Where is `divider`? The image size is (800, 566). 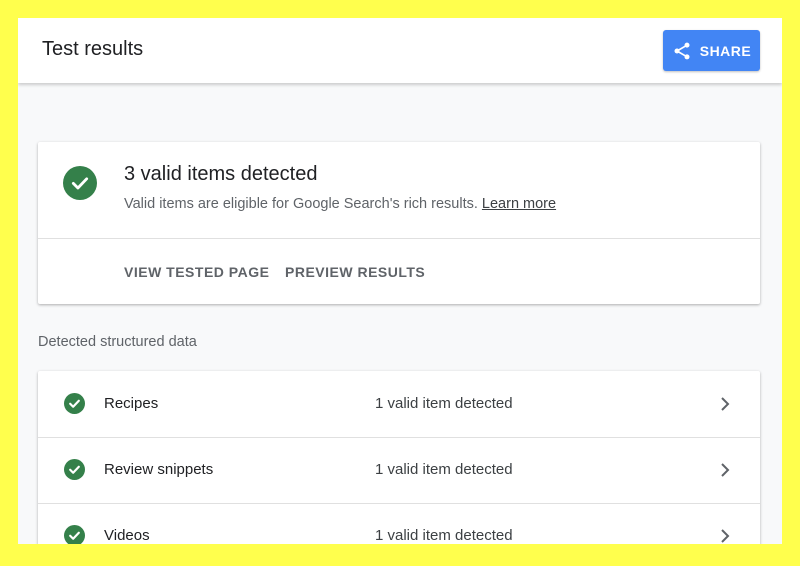 divider is located at coordinates (399, 238).